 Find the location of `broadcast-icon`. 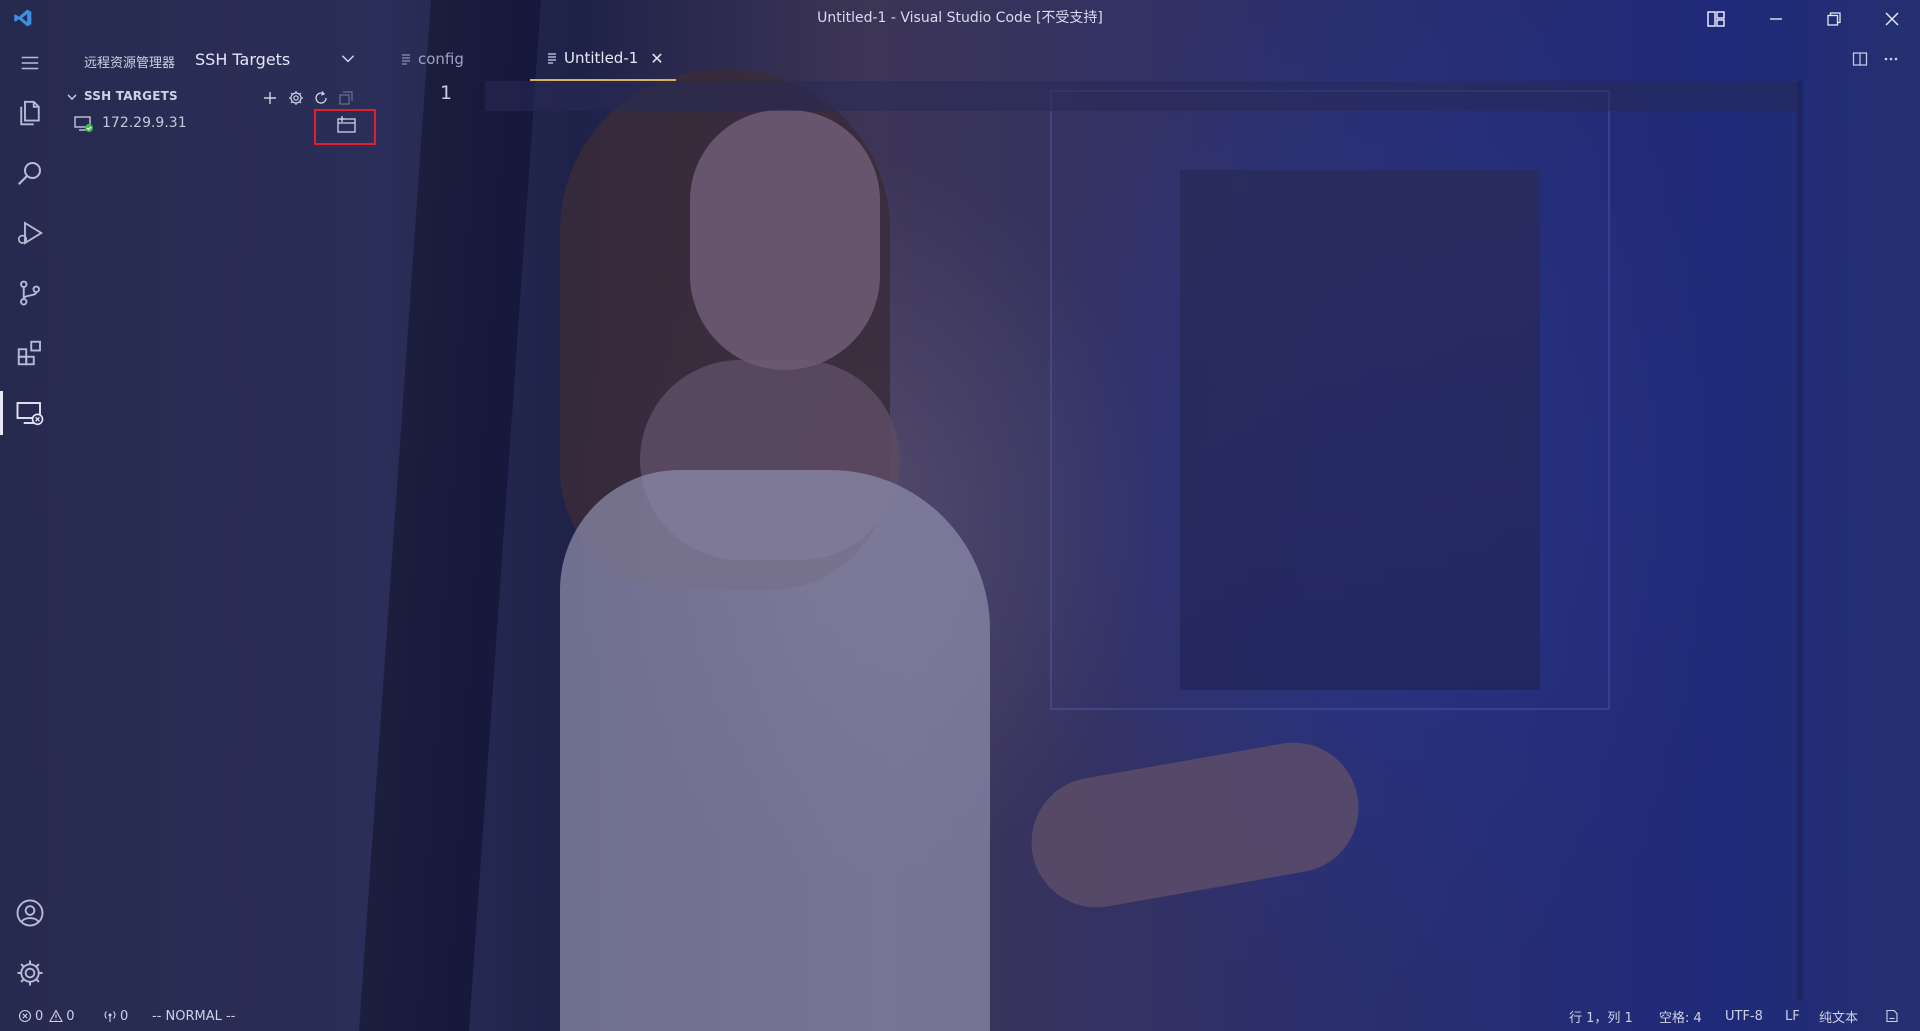

broadcast-icon is located at coordinates (110, 1016).